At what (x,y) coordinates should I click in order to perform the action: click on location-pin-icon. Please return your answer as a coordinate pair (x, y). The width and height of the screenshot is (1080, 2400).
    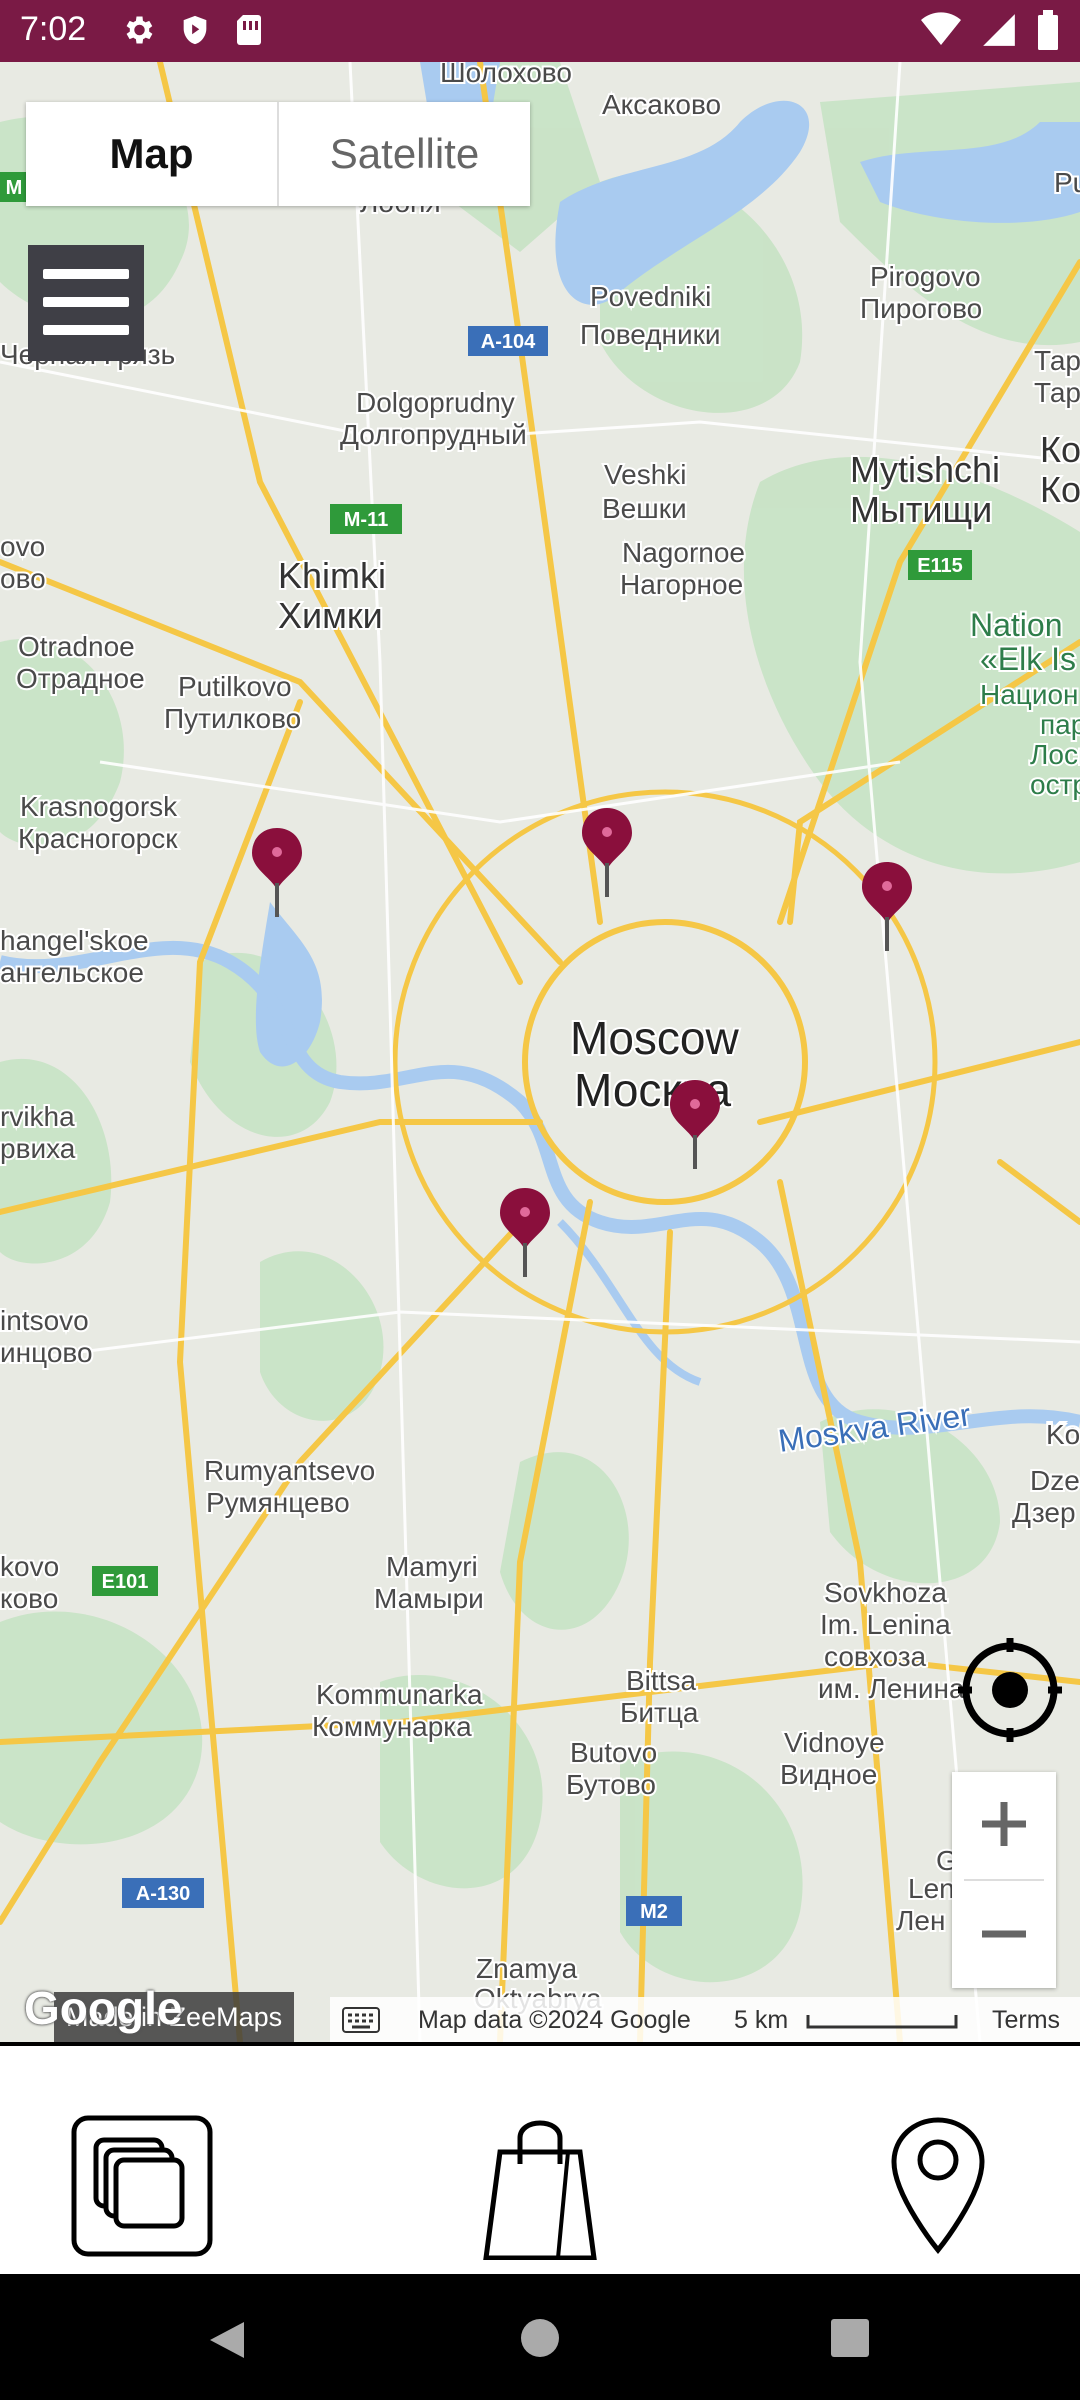
    Looking at the image, I should click on (938, 2186).